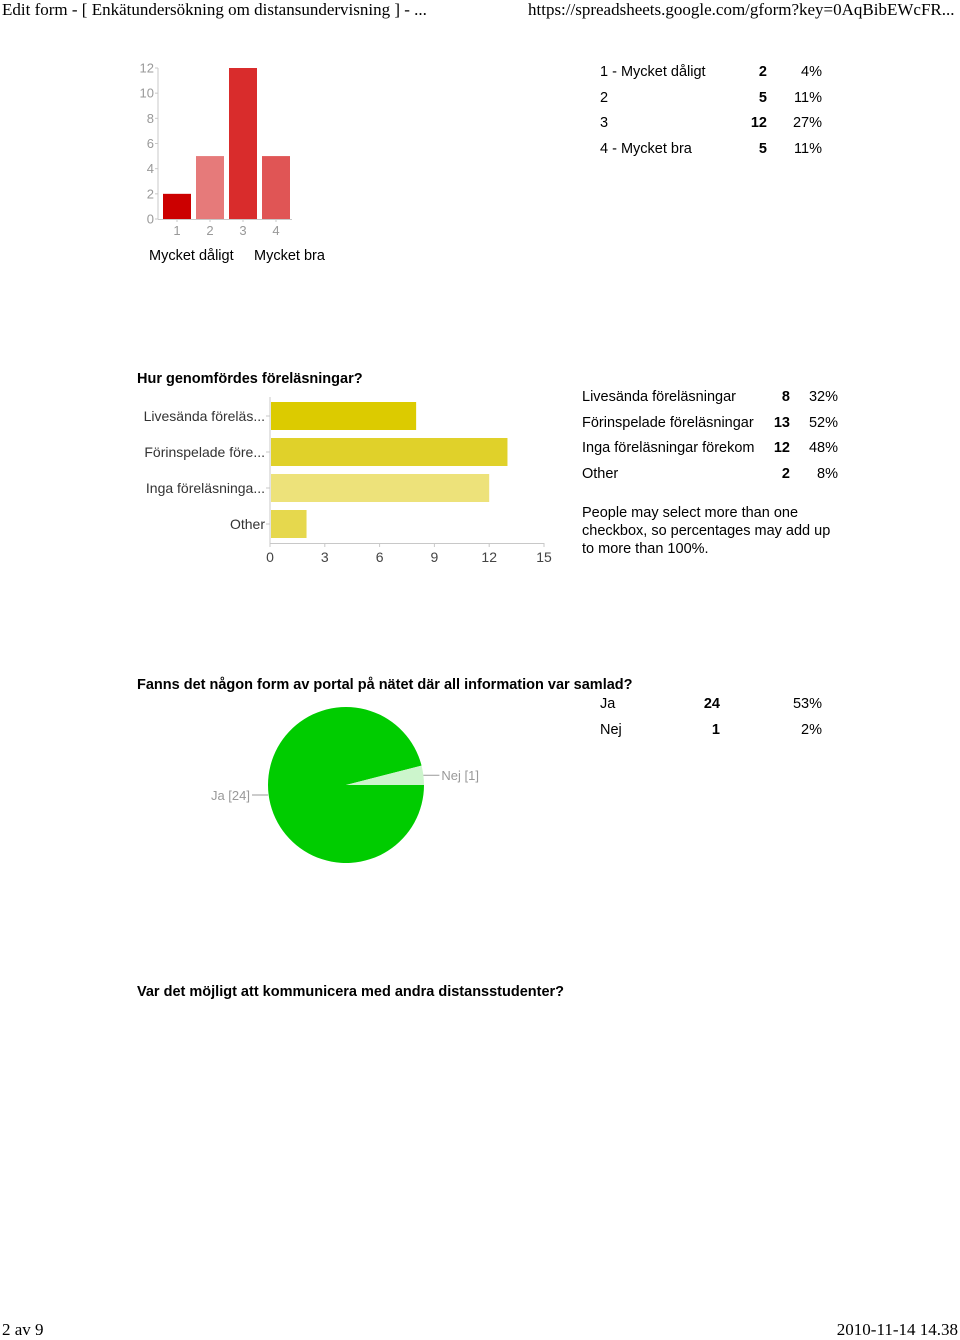  What do you see at coordinates (435, 557) in the screenshot?
I see `x-tick-label: 9` at bounding box center [435, 557].